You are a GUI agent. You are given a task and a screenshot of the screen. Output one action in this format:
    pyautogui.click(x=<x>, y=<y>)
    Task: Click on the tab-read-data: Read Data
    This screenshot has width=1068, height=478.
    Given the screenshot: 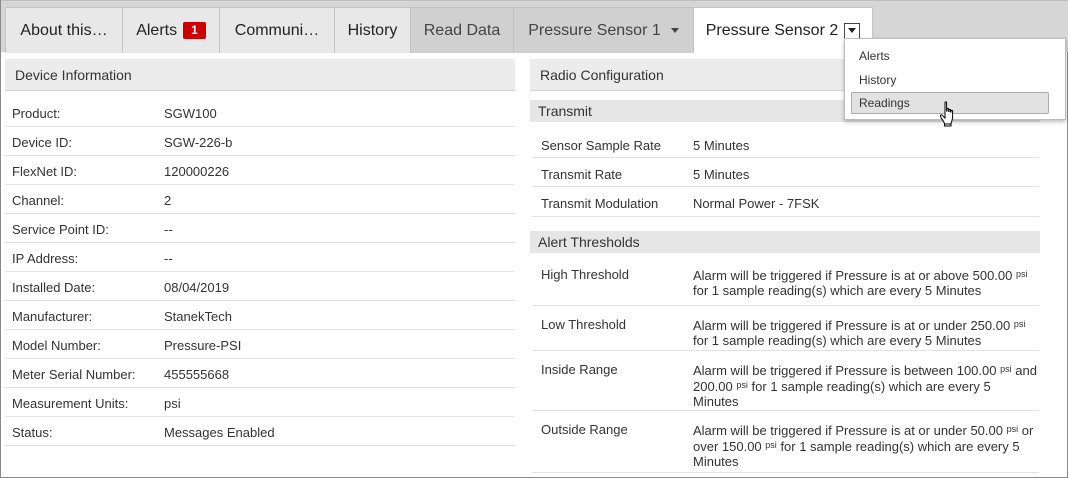 What is the action you would take?
    pyautogui.click(x=462, y=30)
    